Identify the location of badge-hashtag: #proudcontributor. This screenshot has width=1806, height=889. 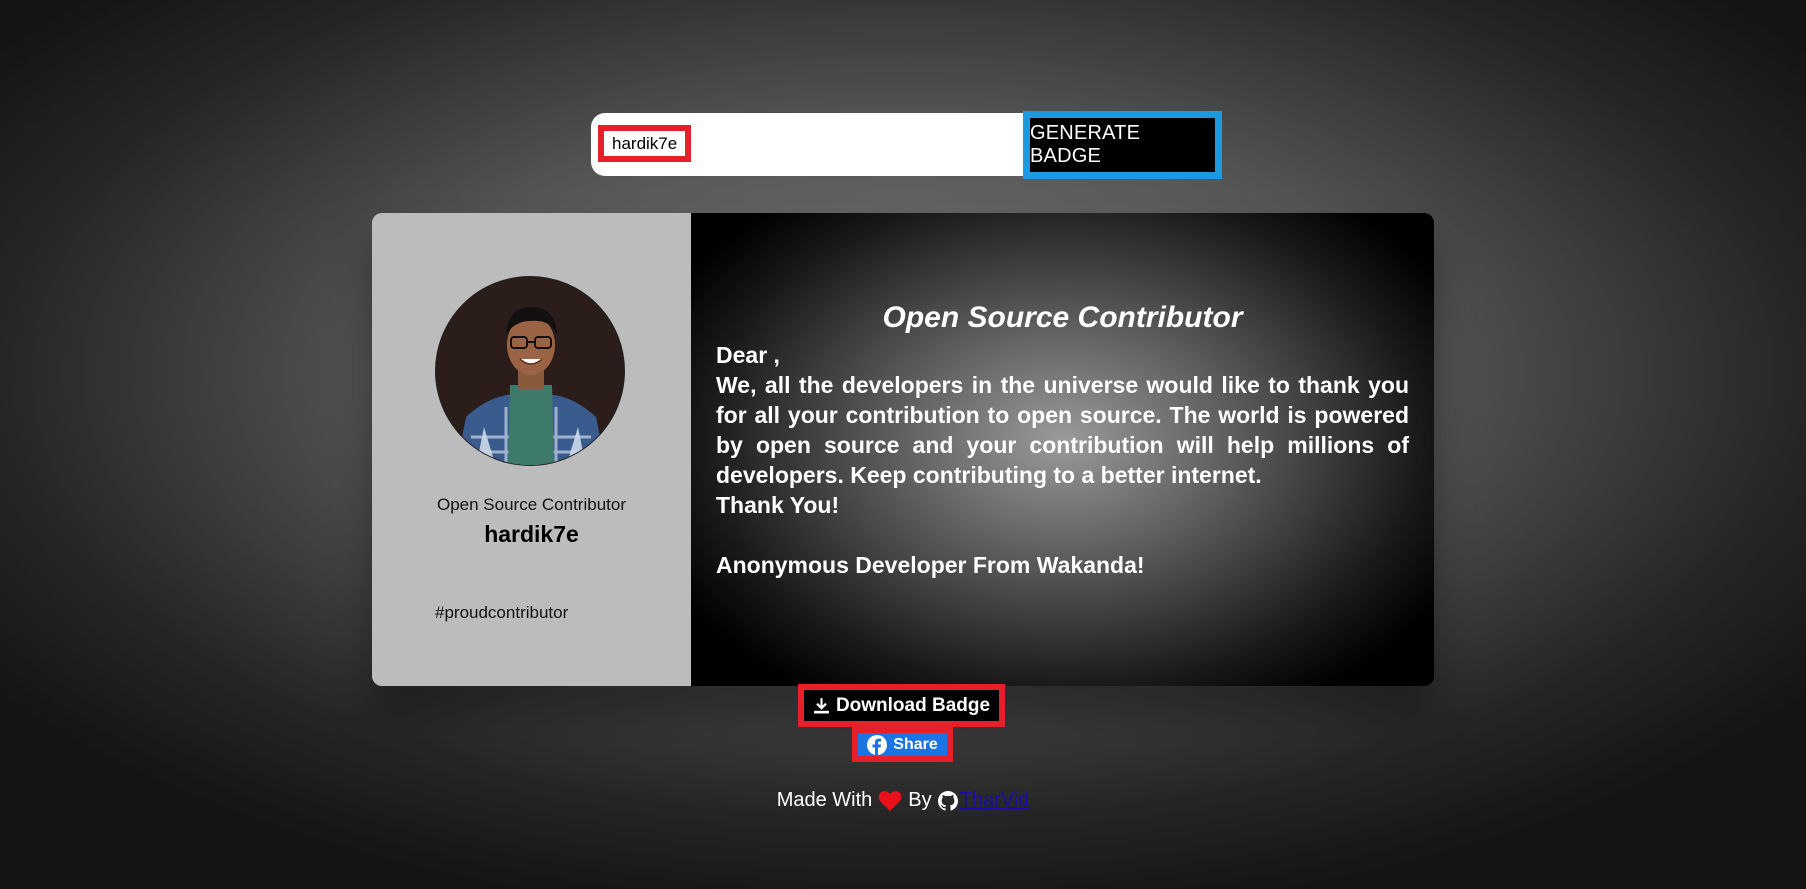
(502, 612).